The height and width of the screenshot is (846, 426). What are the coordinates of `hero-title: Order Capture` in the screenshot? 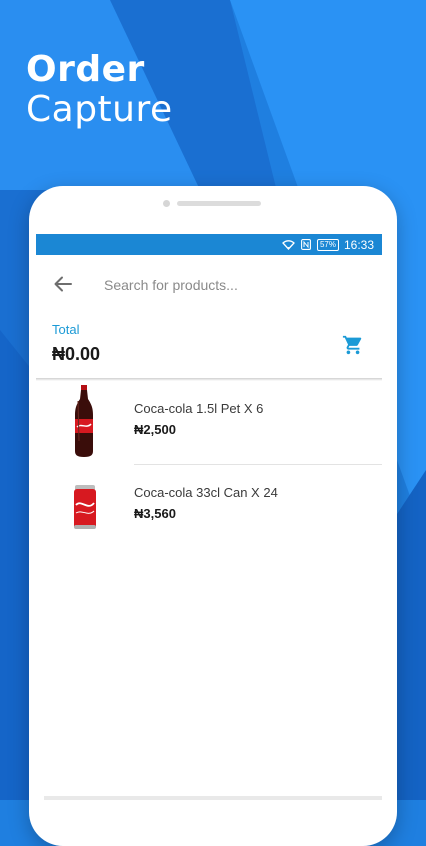 It's located at (99, 90).